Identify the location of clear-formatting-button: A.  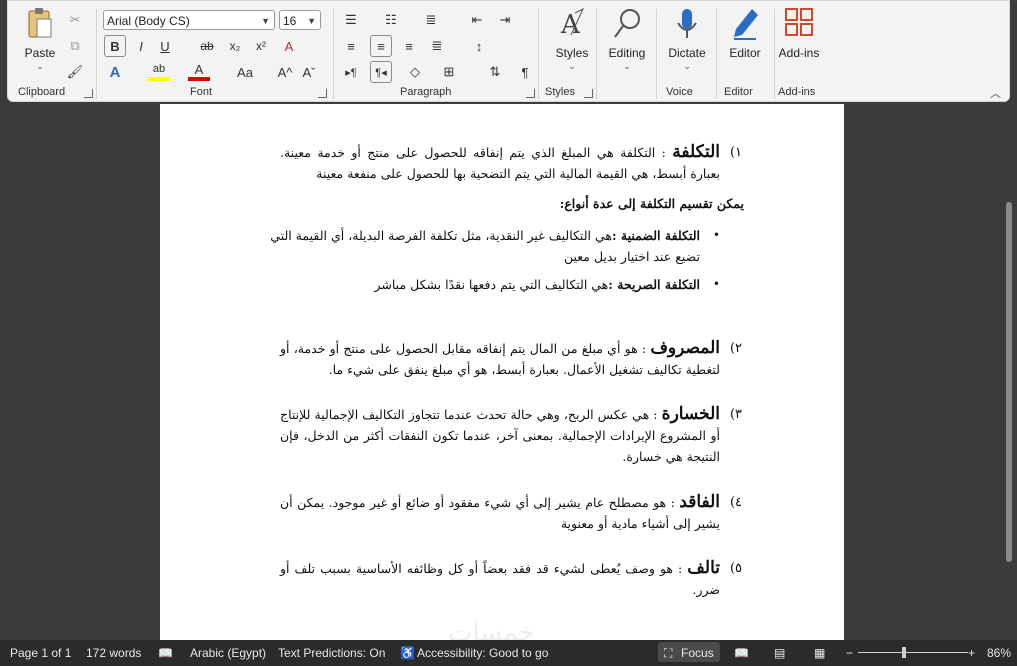
(289, 46).